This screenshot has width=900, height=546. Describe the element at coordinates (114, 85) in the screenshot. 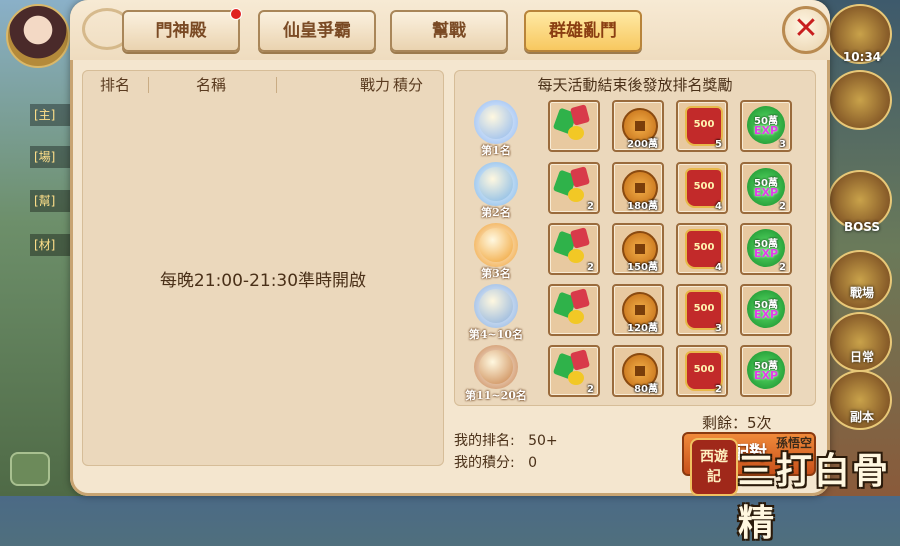

I see `header-rank: 排名` at that location.